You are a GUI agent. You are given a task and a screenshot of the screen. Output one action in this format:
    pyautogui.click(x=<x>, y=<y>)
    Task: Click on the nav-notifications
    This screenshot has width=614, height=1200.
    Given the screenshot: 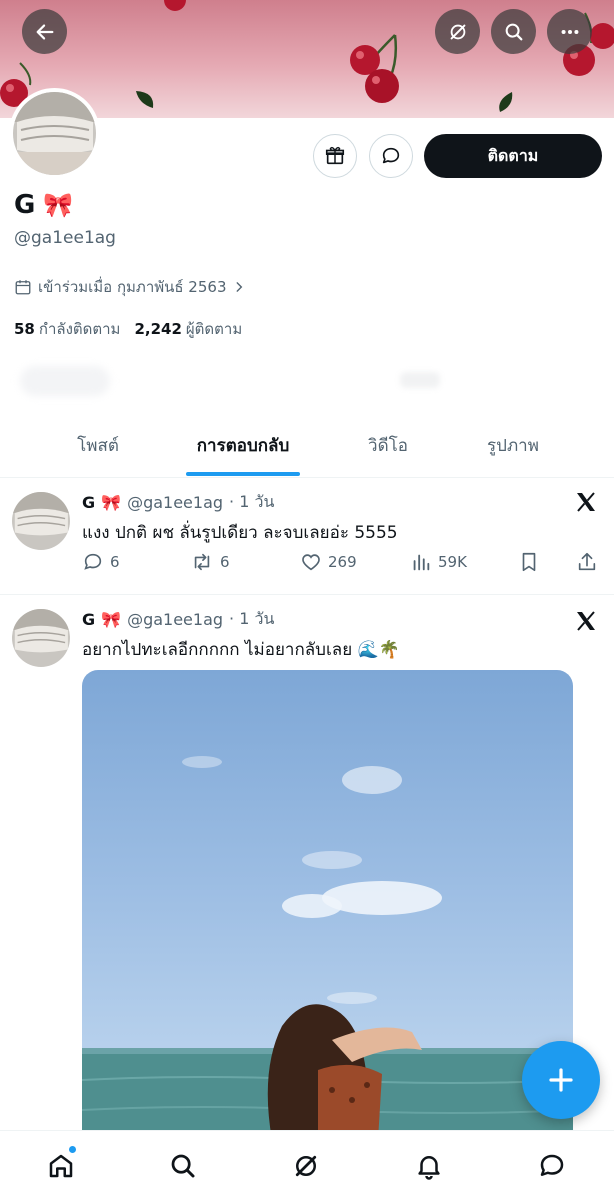 What is the action you would take?
    pyautogui.click(x=429, y=1166)
    